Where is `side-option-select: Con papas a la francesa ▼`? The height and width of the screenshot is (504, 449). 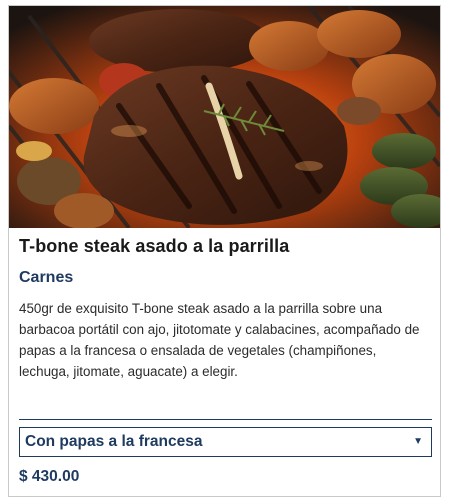
side-option-select: Con papas a la francesa ▼ is located at coordinates (225, 442).